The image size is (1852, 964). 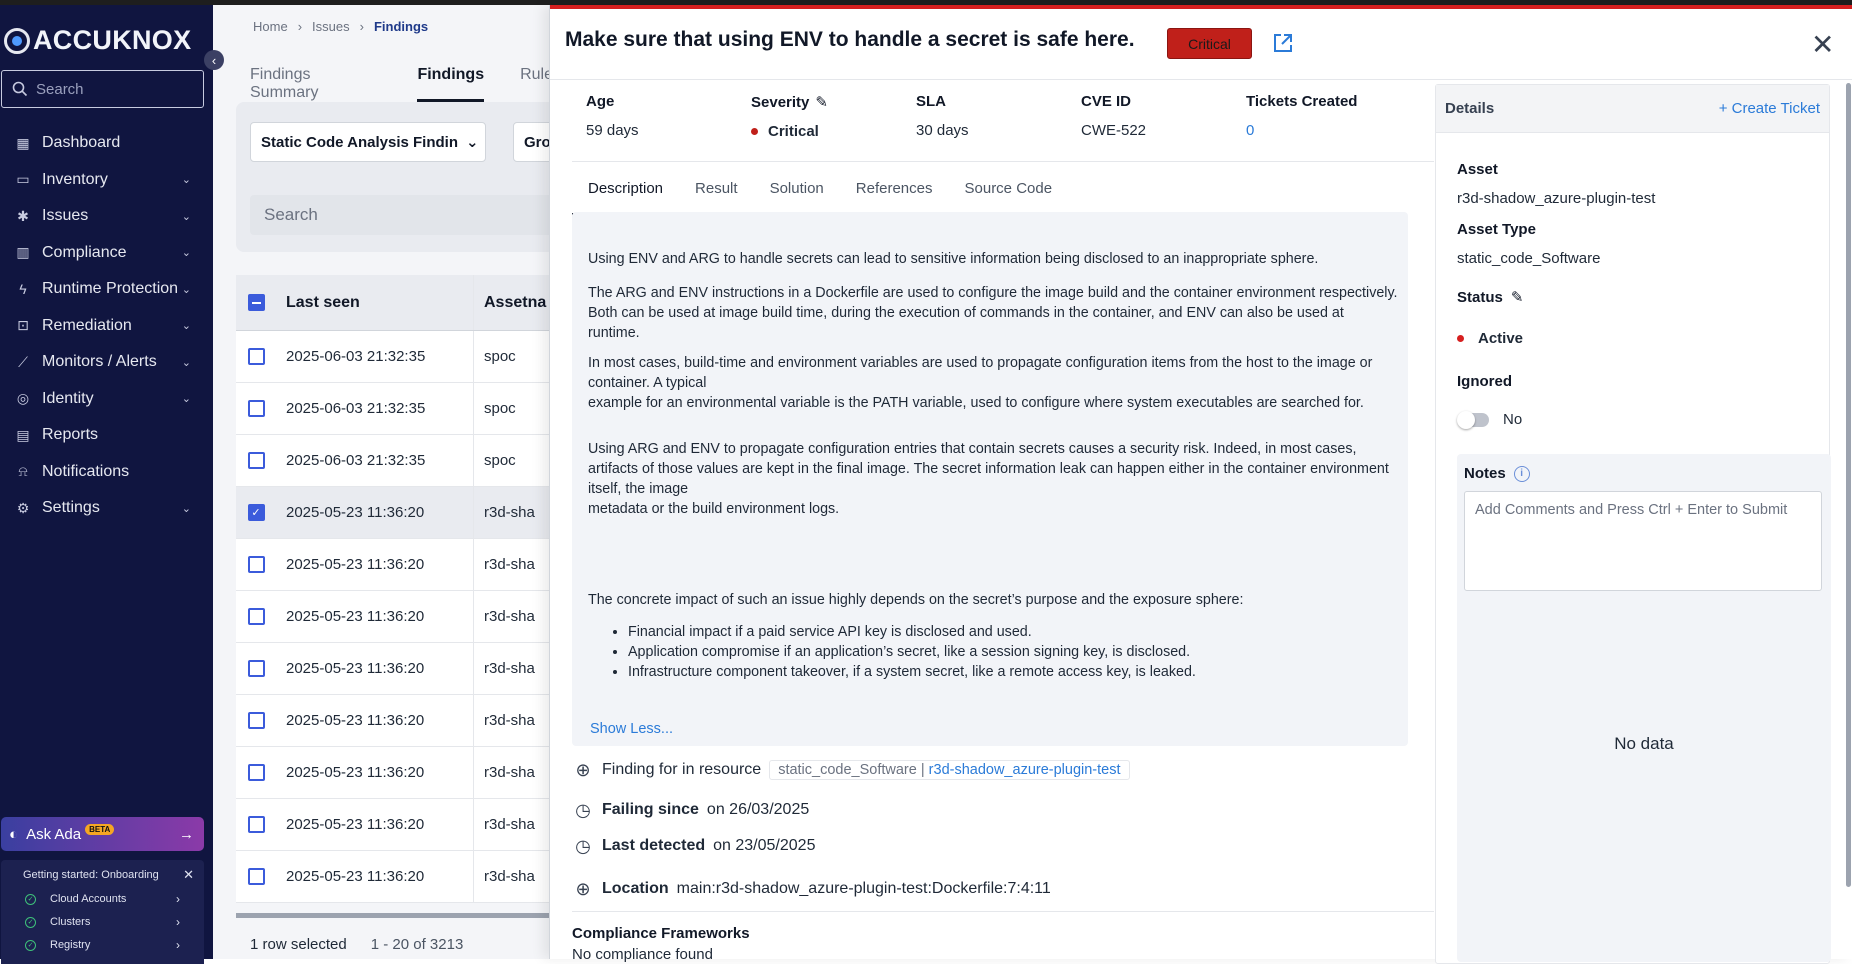 What do you see at coordinates (23, 179) in the screenshot?
I see `inventory-icon: ▭` at bounding box center [23, 179].